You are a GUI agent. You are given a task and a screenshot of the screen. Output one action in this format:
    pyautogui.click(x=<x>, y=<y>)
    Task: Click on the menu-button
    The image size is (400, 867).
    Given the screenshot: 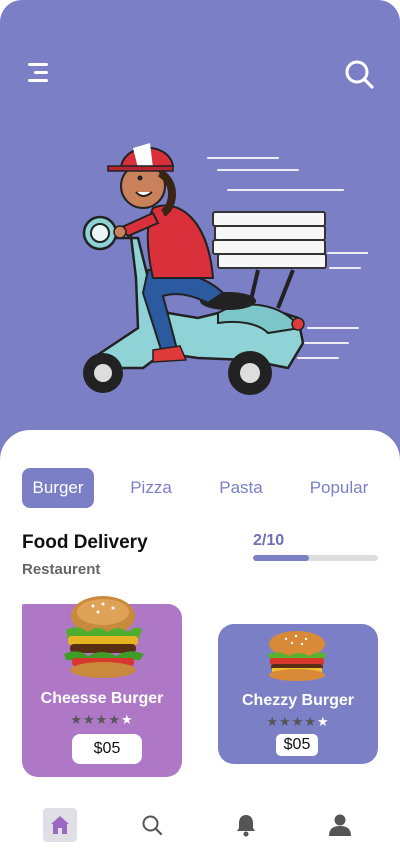 What is the action you would take?
    pyautogui.click(x=39, y=73)
    